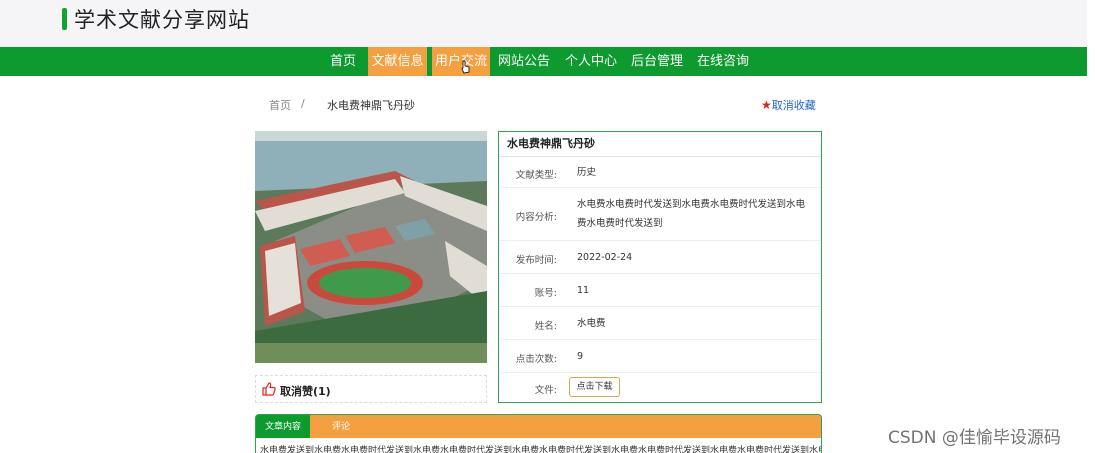 This screenshot has height=453, width=1095. I want to click on detail-value: 2022-02-24, so click(605, 257).